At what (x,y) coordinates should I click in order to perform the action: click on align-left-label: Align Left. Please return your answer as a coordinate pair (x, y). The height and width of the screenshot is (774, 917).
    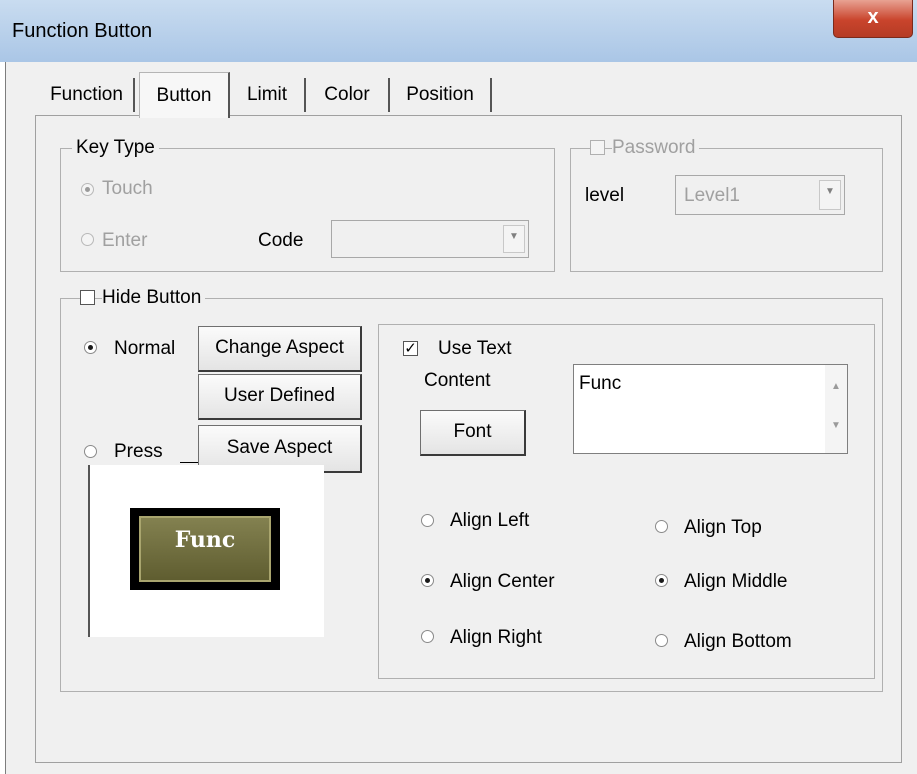
    Looking at the image, I should click on (490, 520).